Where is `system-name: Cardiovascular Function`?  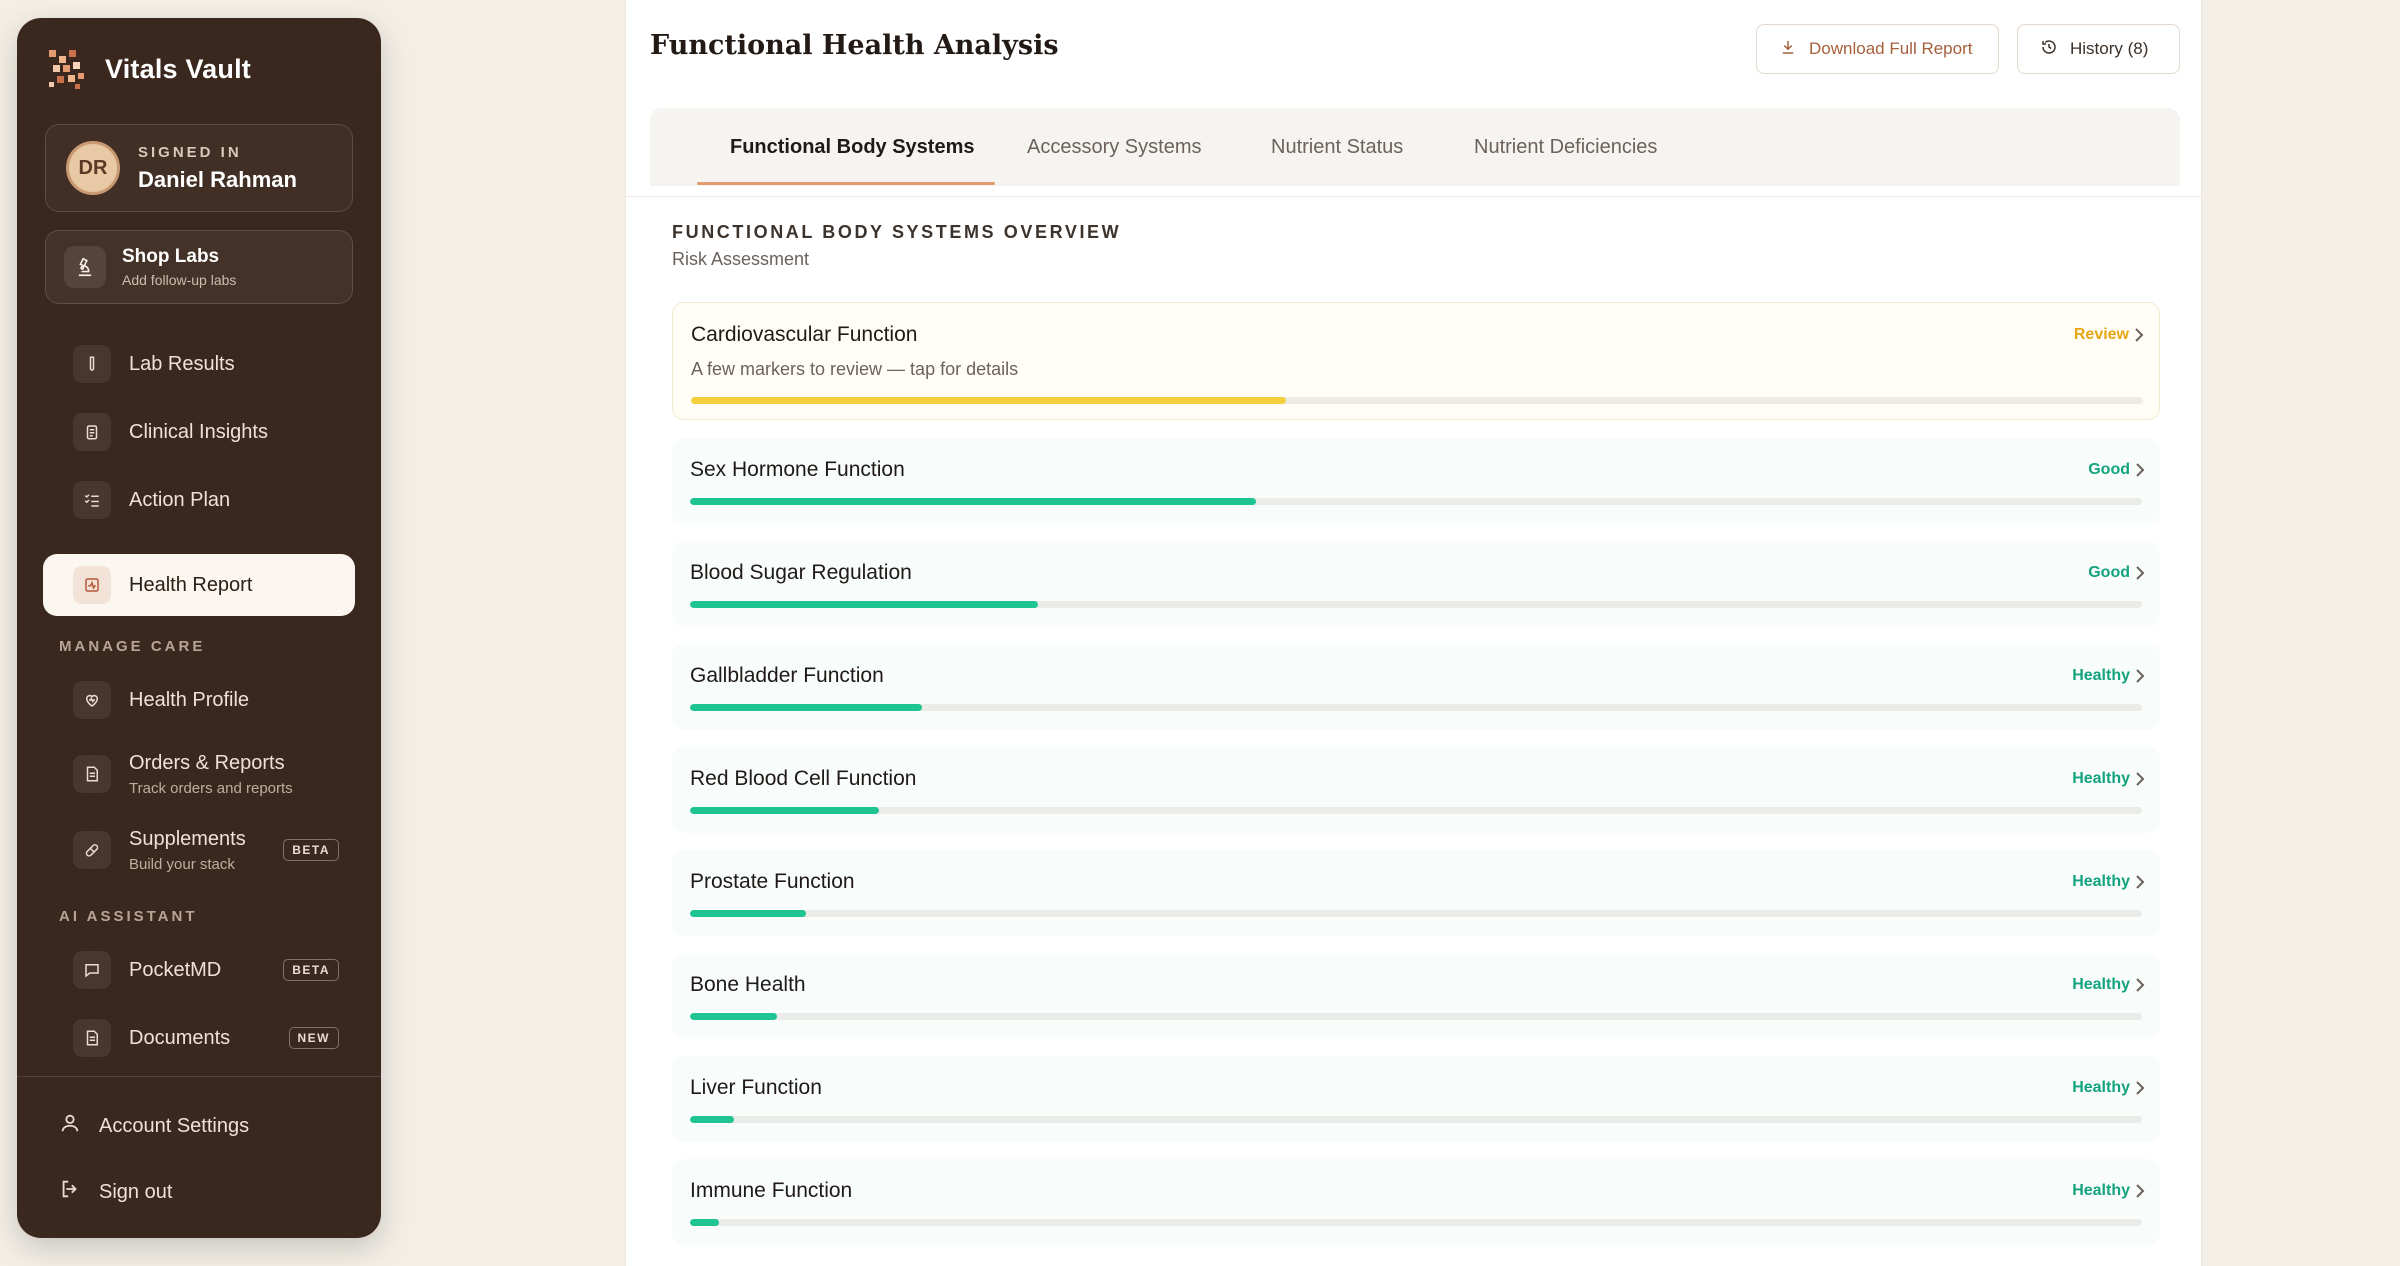 system-name: Cardiovascular Function is located at coordinates (804, 334).